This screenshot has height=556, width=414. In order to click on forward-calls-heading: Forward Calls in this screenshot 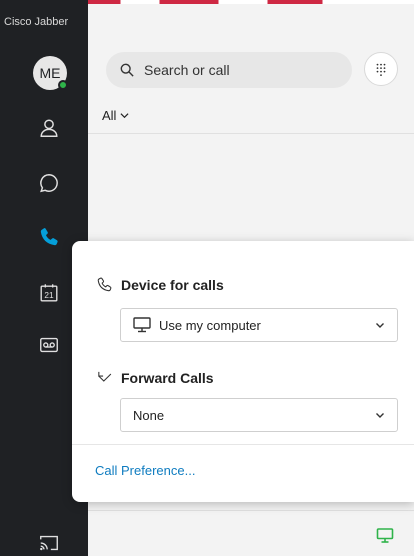, I will do `click(155, 377)`.